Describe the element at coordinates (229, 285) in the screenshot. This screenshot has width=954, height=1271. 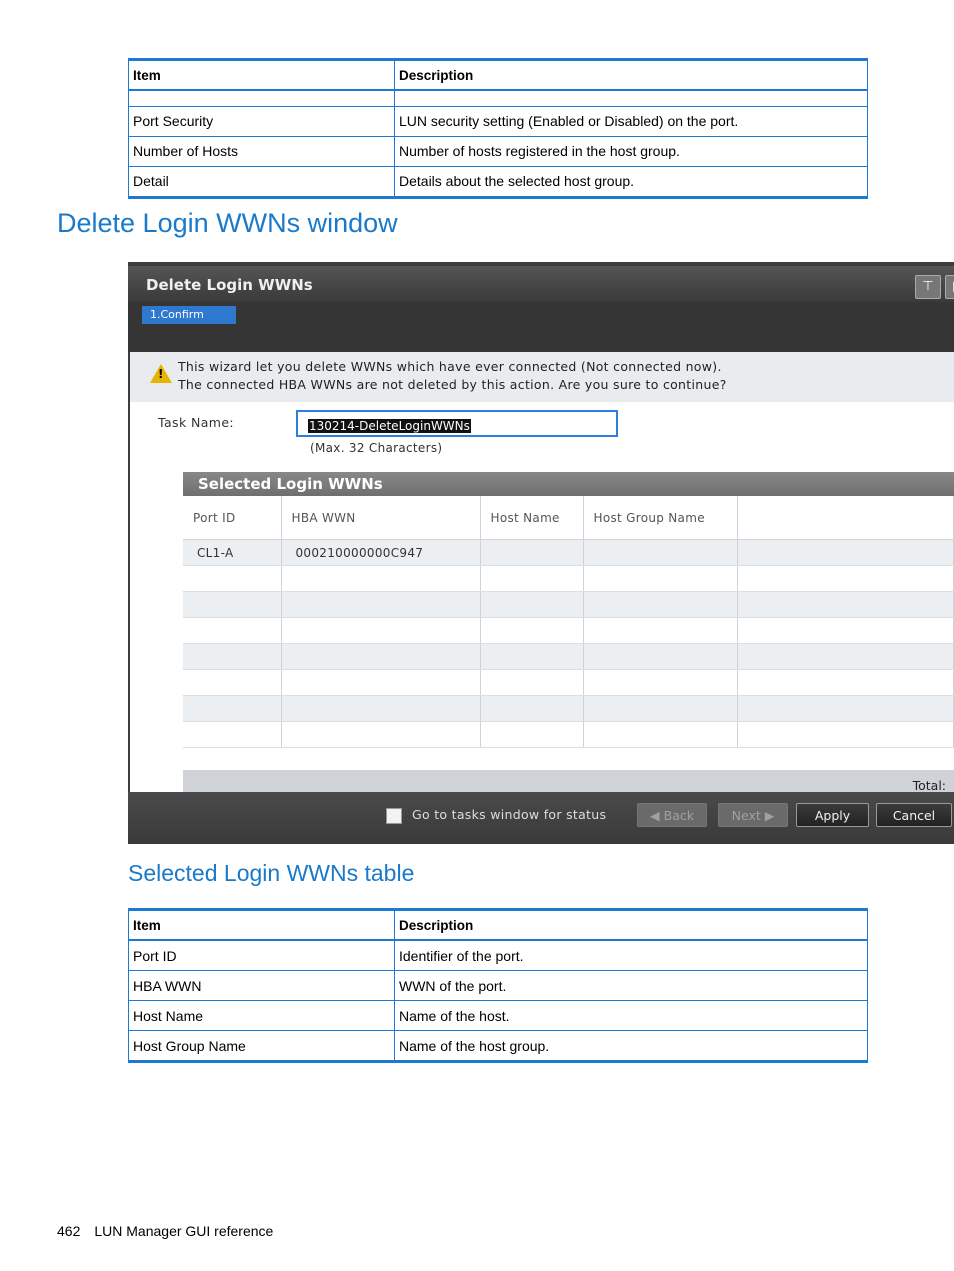
I see `dialog-title: Delete Login WWNs` at that location.